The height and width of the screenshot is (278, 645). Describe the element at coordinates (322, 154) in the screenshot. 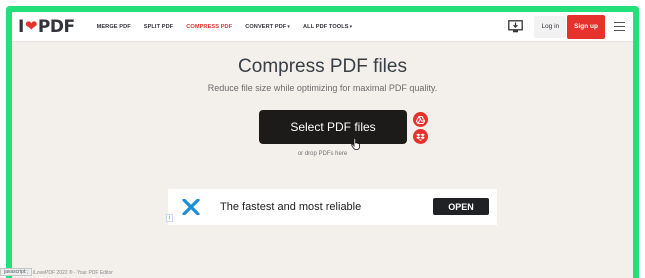

I see `drop-hint-text: or drop PDFs here` at that location.